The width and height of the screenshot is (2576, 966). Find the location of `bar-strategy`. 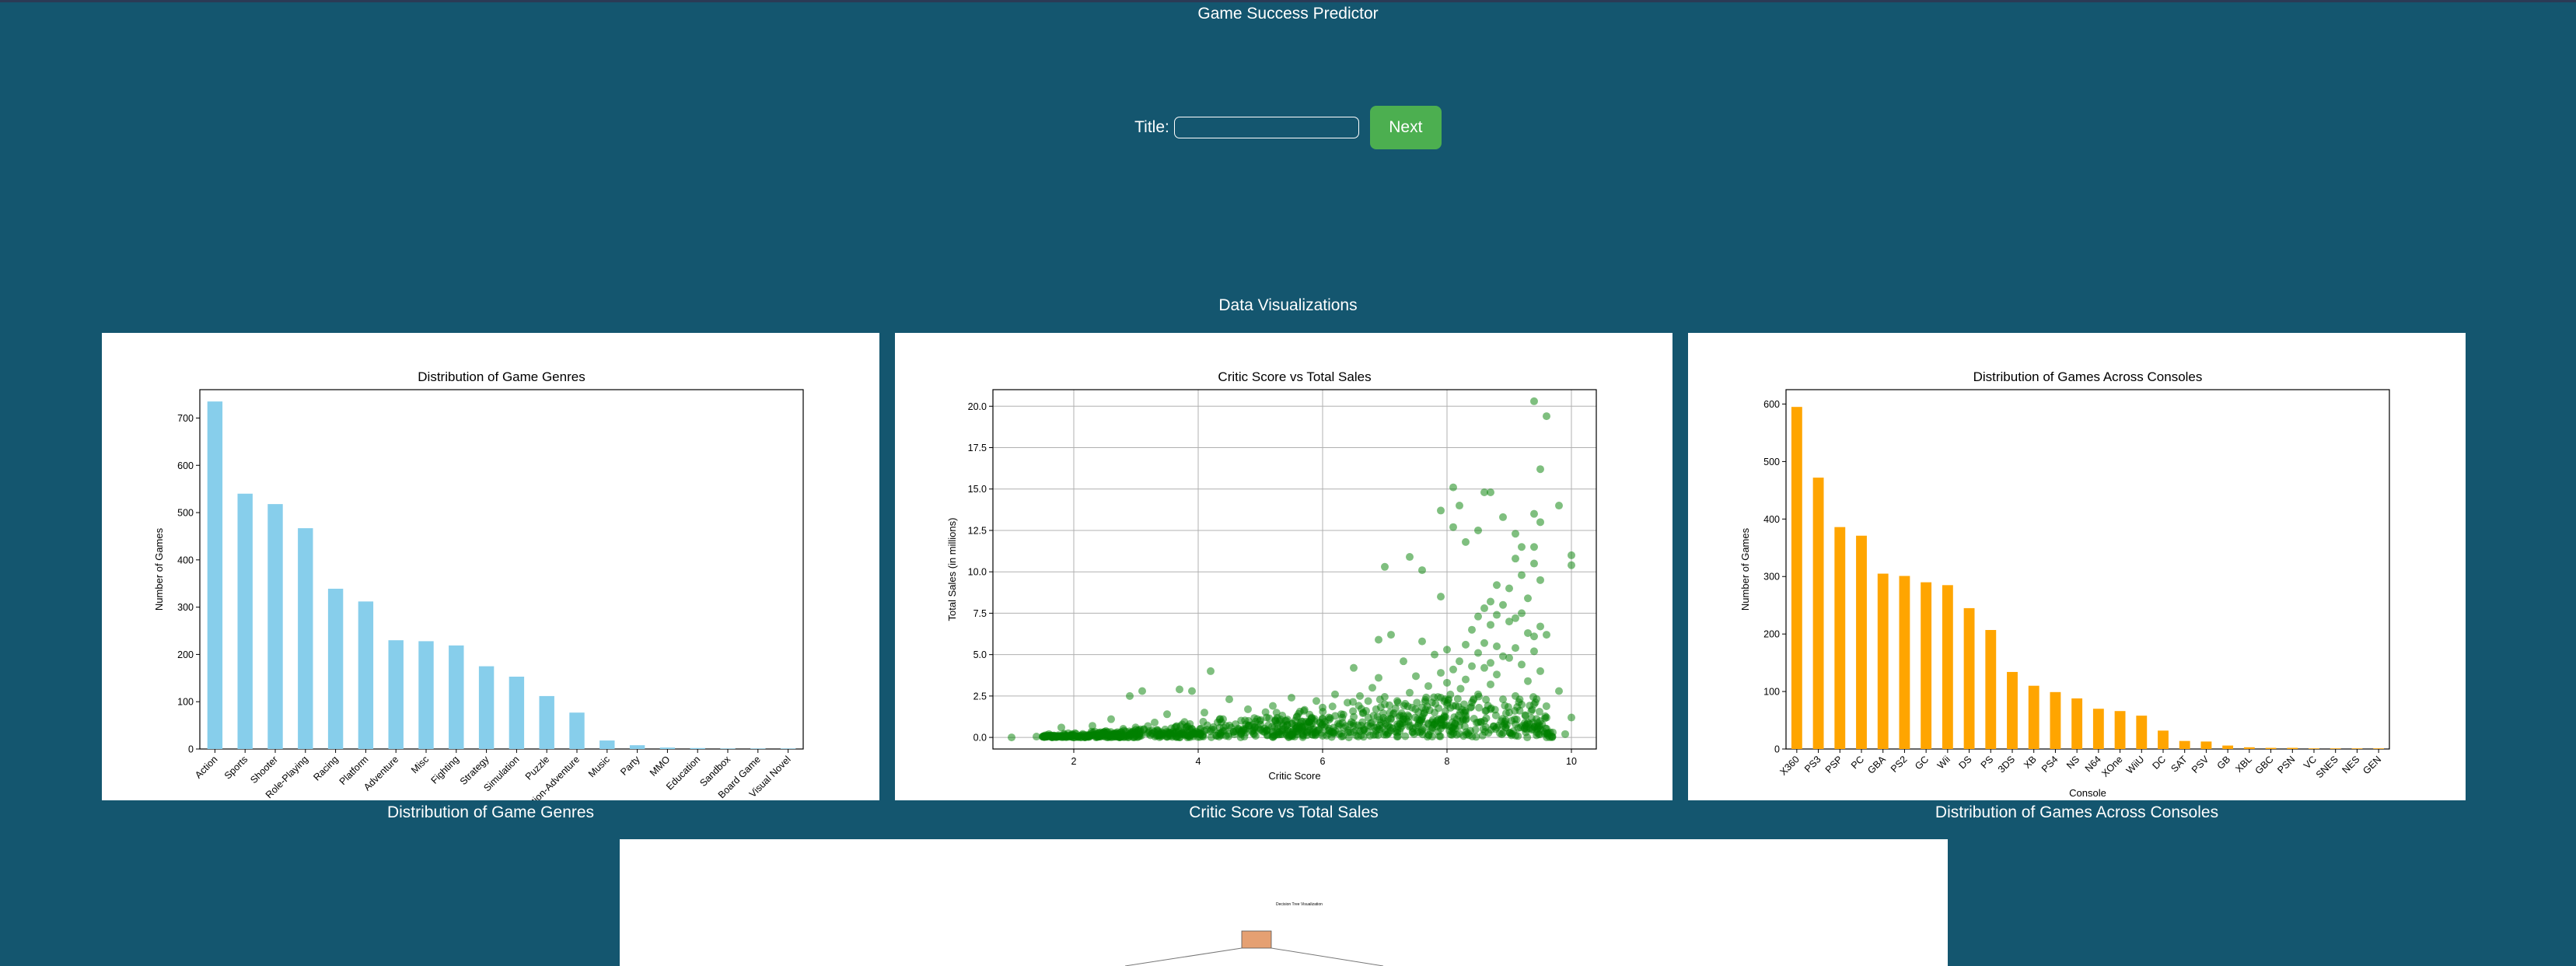

bar-strategy is located at coordinates (486, 708).